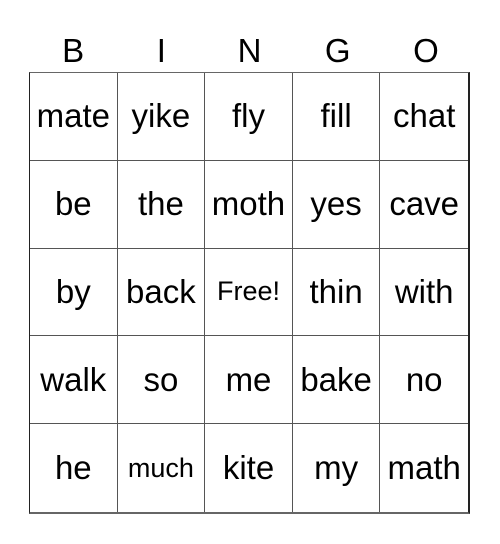  Describe the element at coordinates (249, 204) in the screenshot. I see `bingo-cell: moth` at that location.